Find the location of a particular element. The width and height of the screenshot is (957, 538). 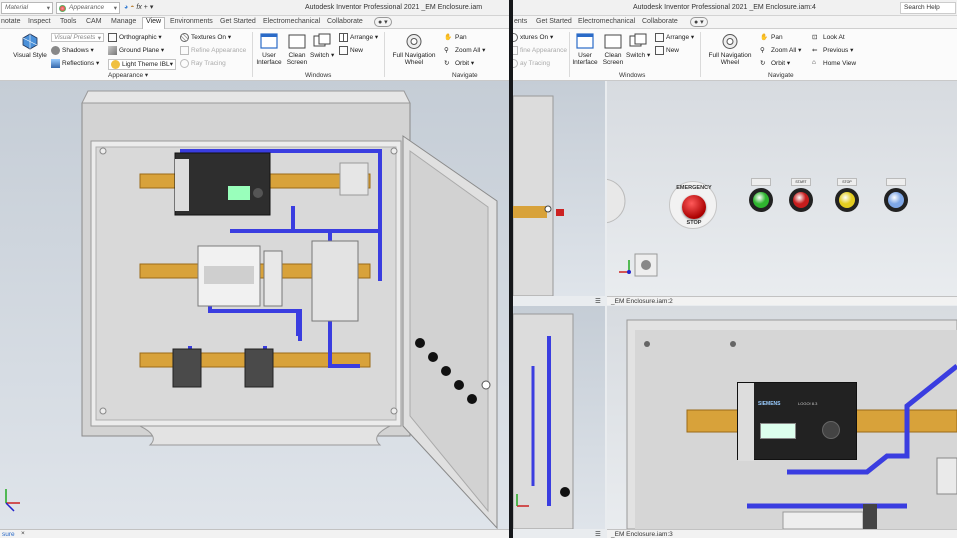

tab-environments: Environments is located at coordinates (191, 21).